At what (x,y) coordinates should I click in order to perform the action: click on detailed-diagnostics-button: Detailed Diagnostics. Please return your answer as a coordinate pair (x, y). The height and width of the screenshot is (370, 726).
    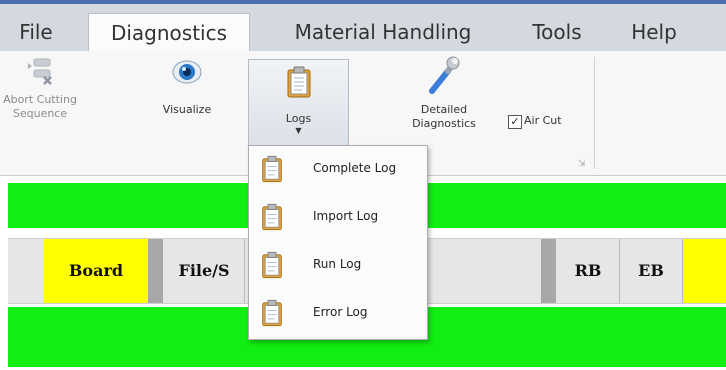
    Looking at the image, I should click on (444, 93).